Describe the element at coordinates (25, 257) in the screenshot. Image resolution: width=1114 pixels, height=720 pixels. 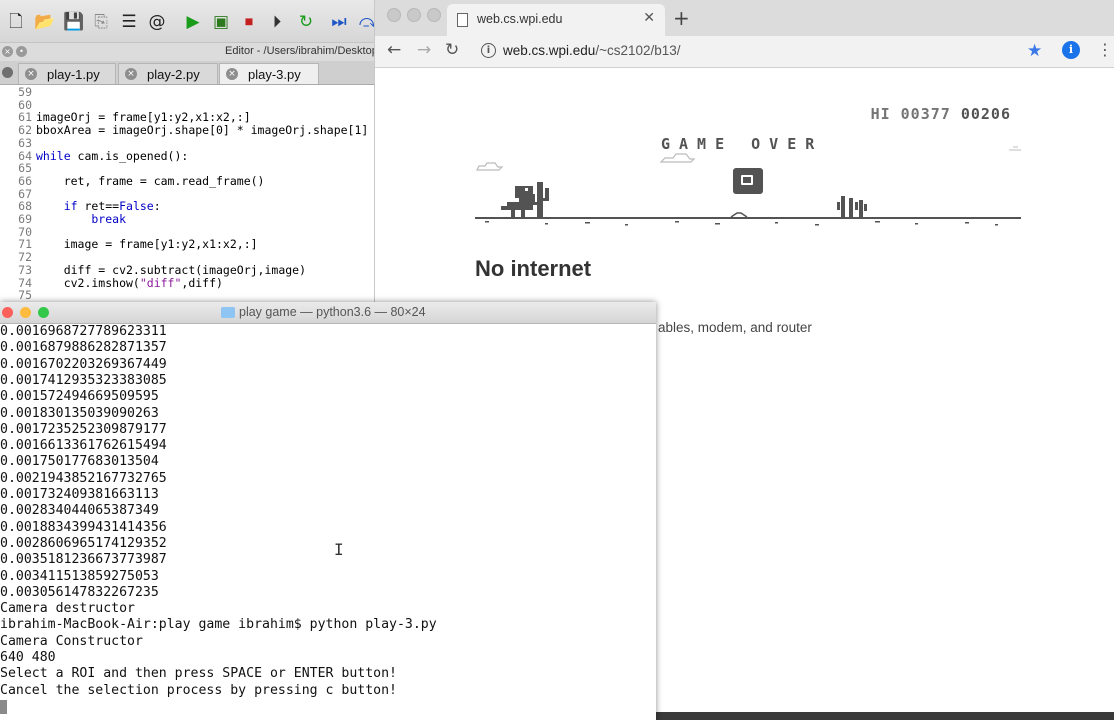
I see `line-number: 72` at that location.